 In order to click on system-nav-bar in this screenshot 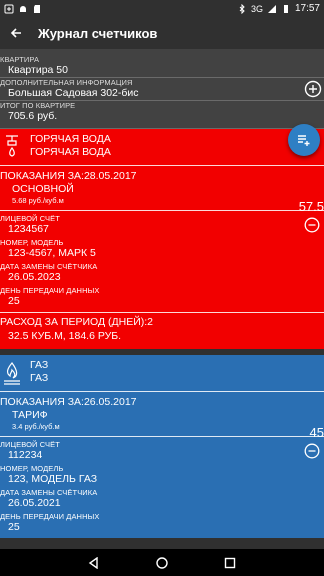, I will do `click(162, 562)`.